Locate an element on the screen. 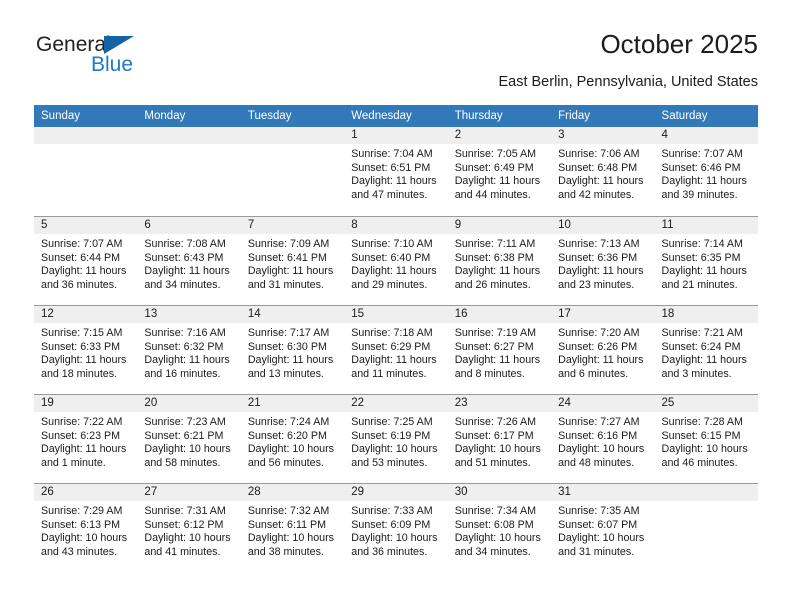 The width and height of the screenshot is (792, 612). day-detail-line: Sunset: 6:46 PM is located at coordinates (701, 167).